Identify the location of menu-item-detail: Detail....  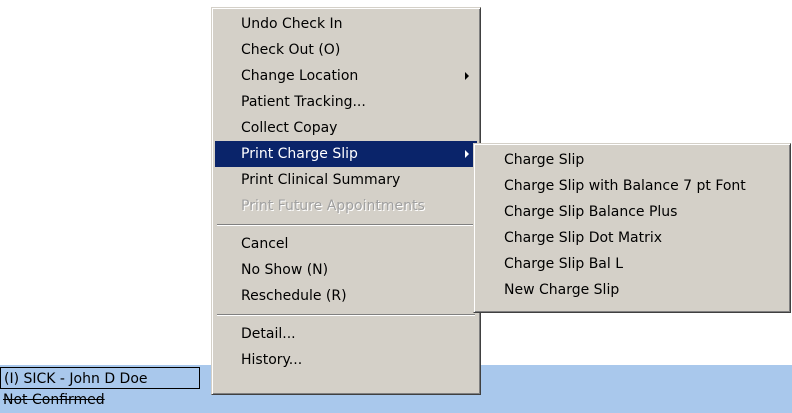
(346, 334).